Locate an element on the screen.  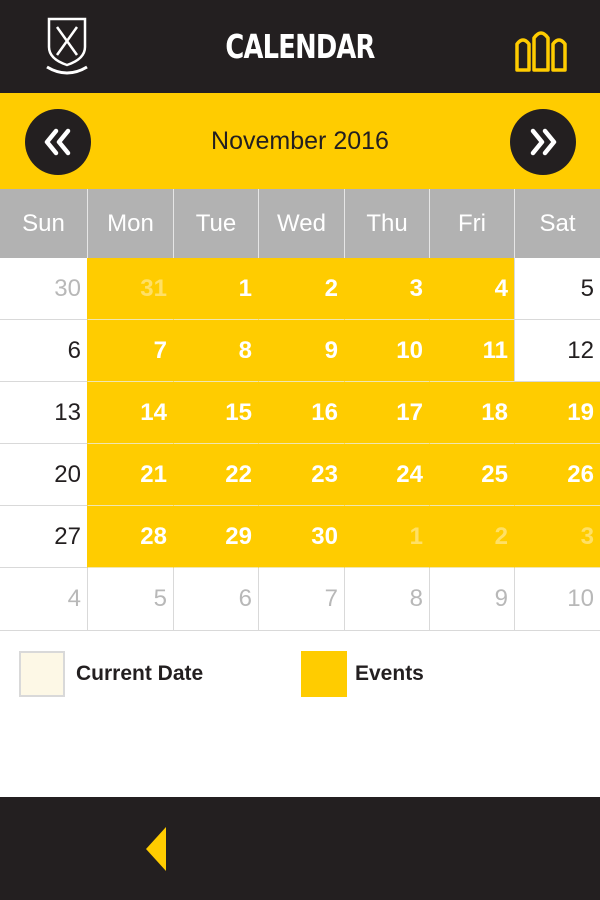
calendar-day-cell: 11 is located at coordinates (471, 351).